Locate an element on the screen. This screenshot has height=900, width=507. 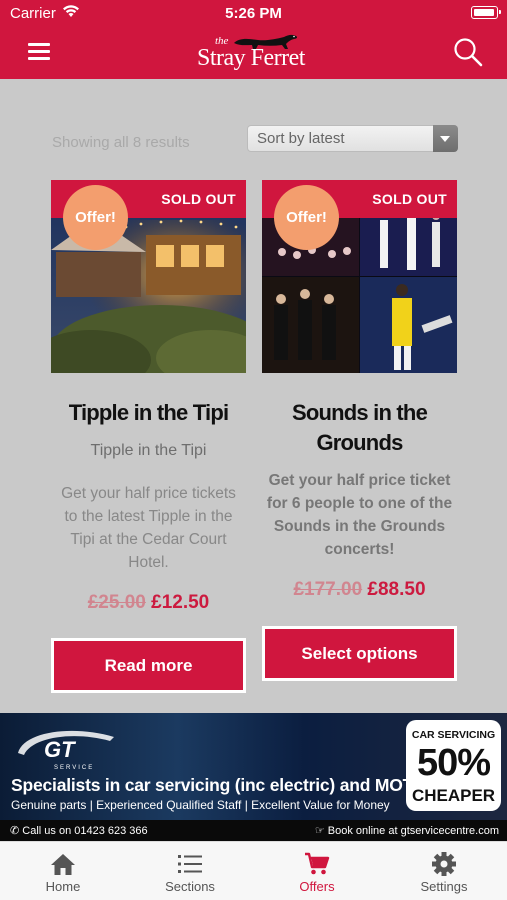
sort-select: Sort by latest is located at coordinates (352, 138).